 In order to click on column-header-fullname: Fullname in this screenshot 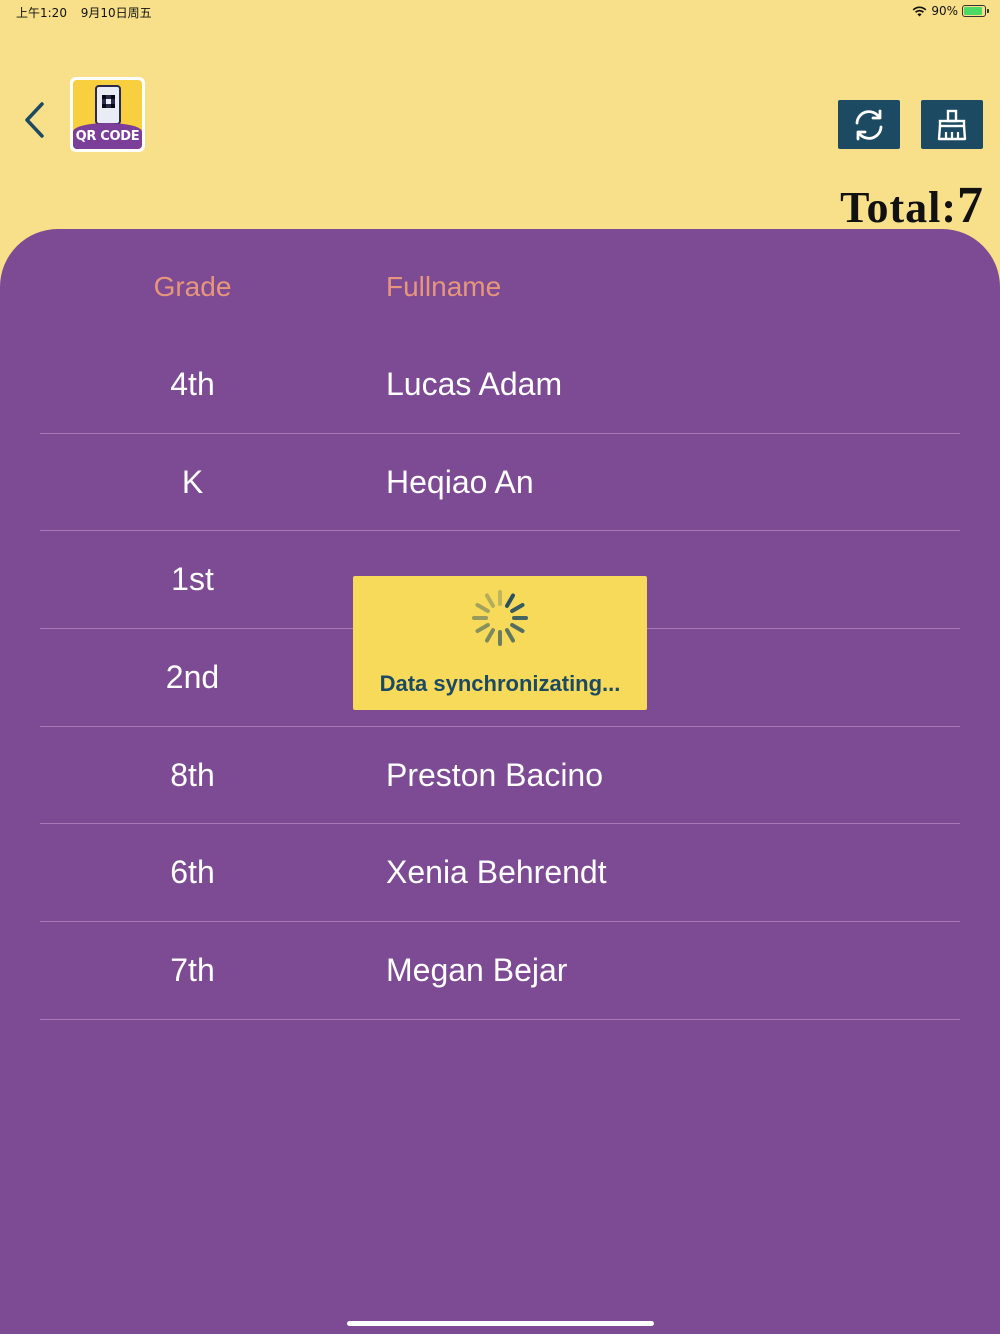, I will do `click(443, 287)`.